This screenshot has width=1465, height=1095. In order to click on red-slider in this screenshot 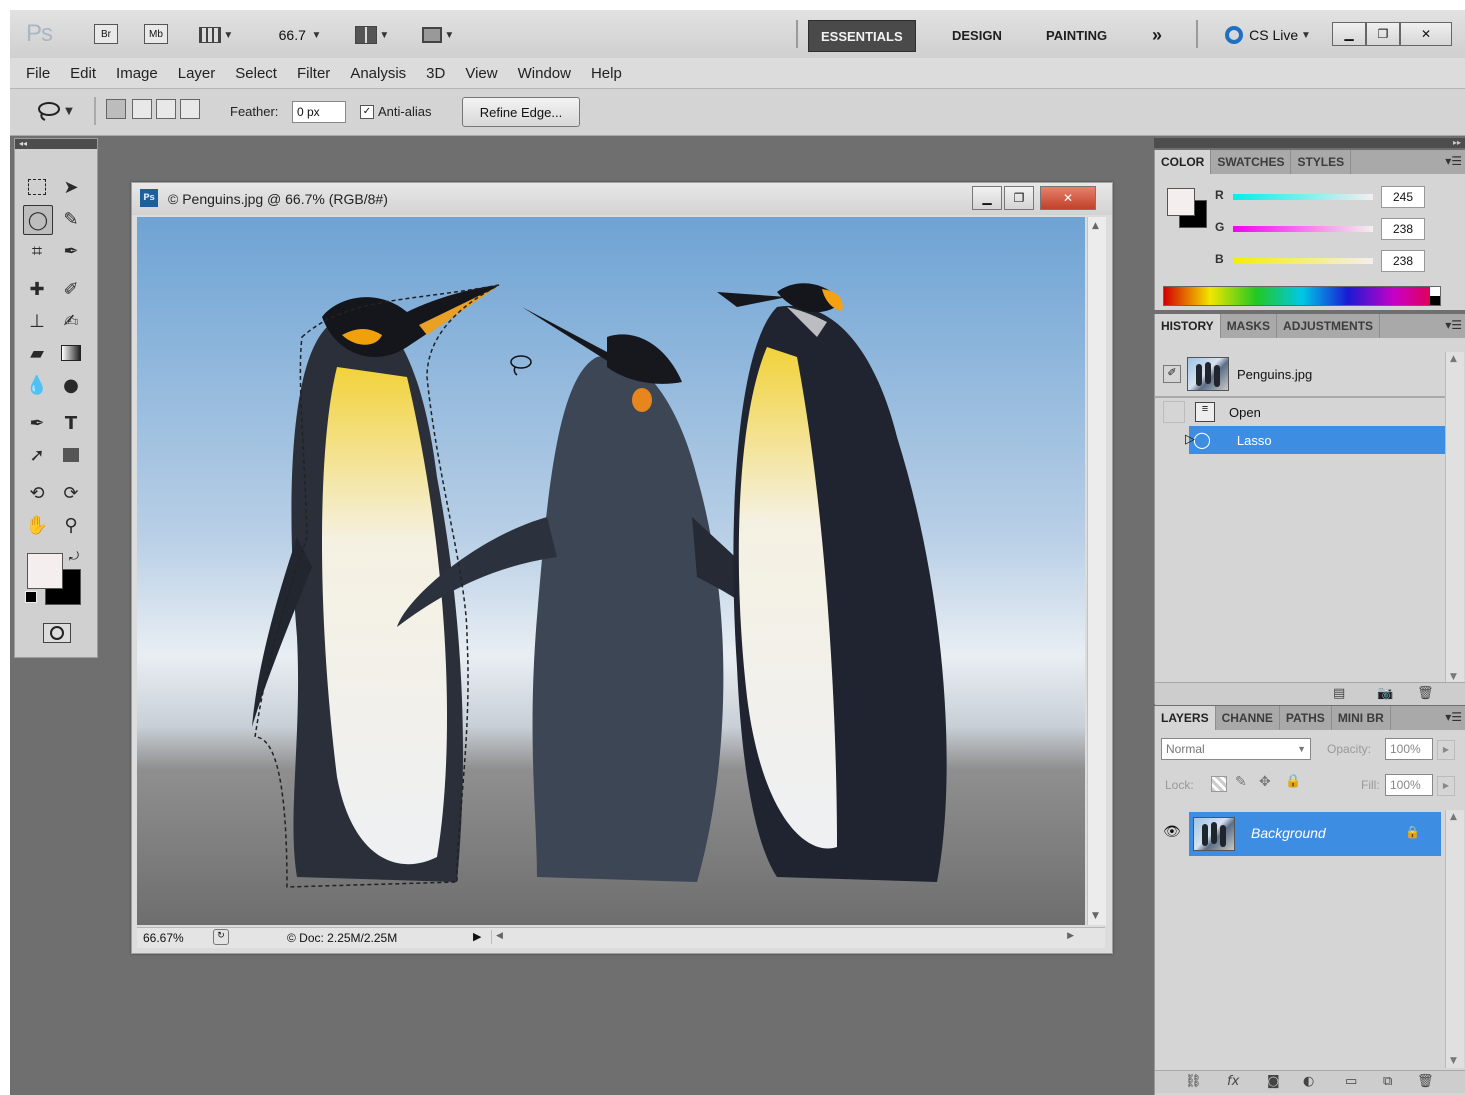, I will do `click(1303, 197)`.